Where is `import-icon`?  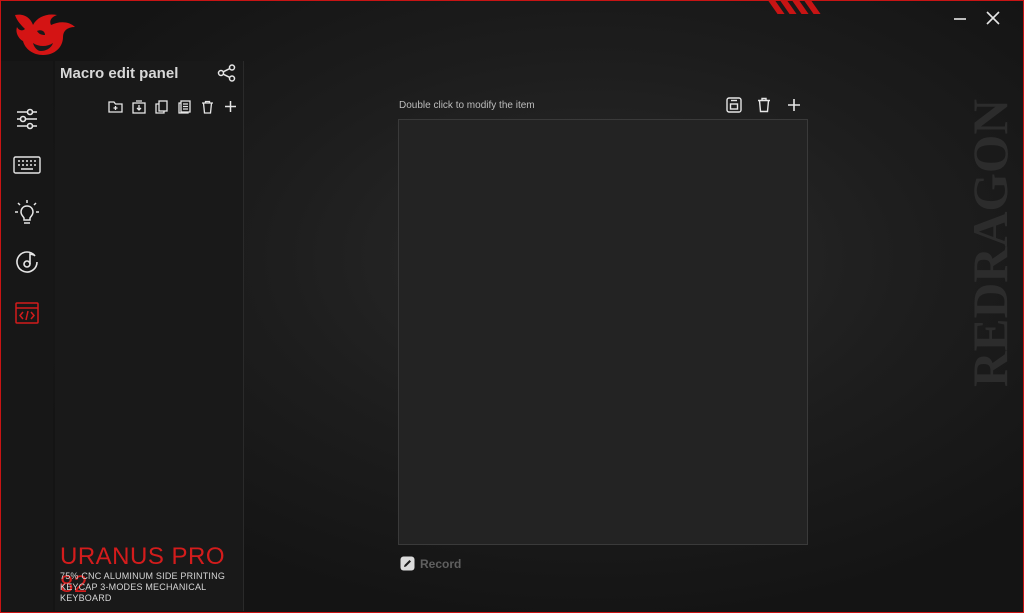
import-icon is located at coordinates (138, 106).